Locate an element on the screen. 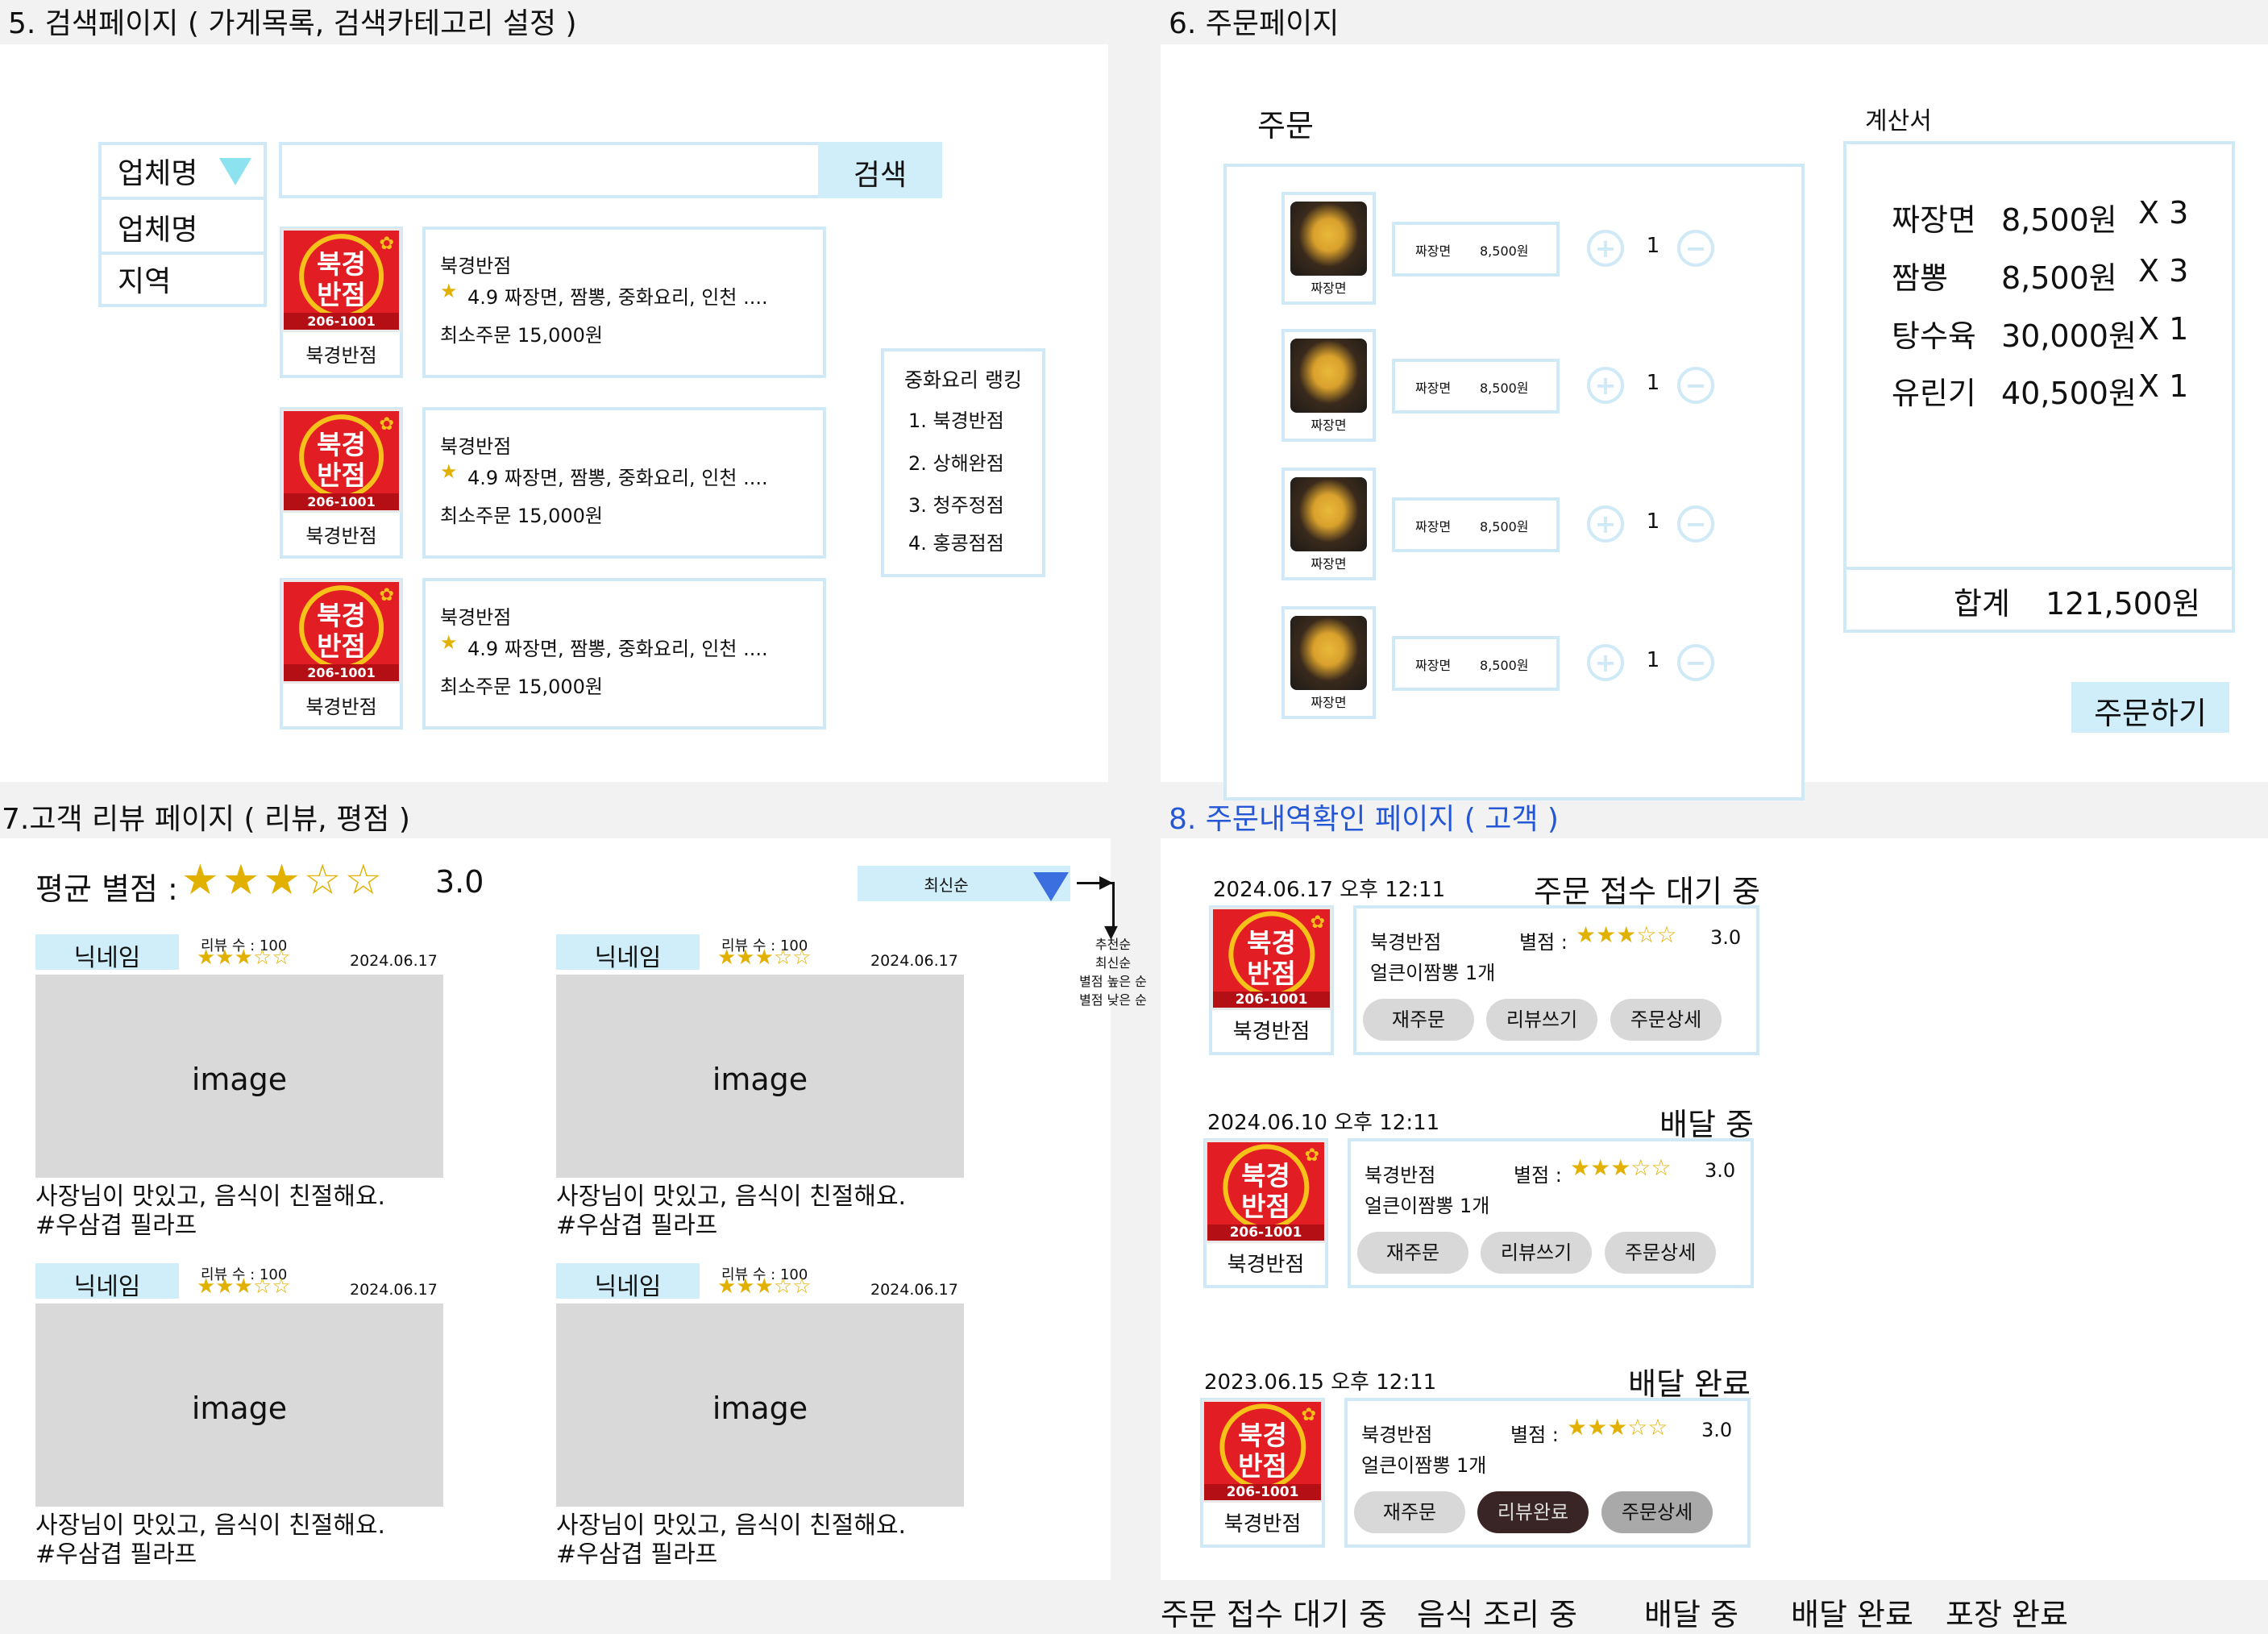 The image size is (2268, 1634). sort-chevron-icon is located at coordinates (1051, 887).